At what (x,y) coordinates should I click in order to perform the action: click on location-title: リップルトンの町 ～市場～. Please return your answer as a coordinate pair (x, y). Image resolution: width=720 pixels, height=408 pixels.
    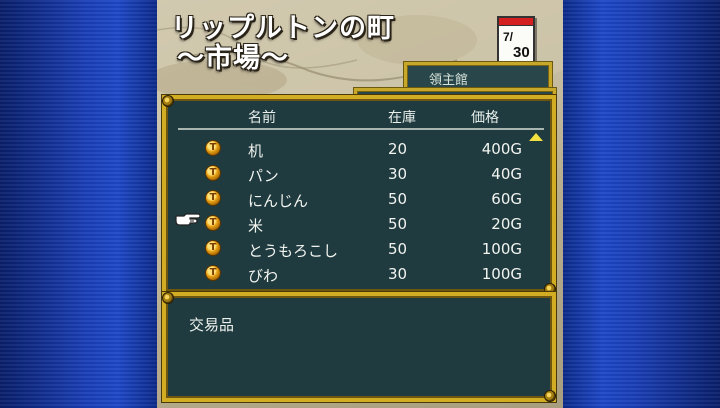
    Looking at the image, I should click on (283, 44).